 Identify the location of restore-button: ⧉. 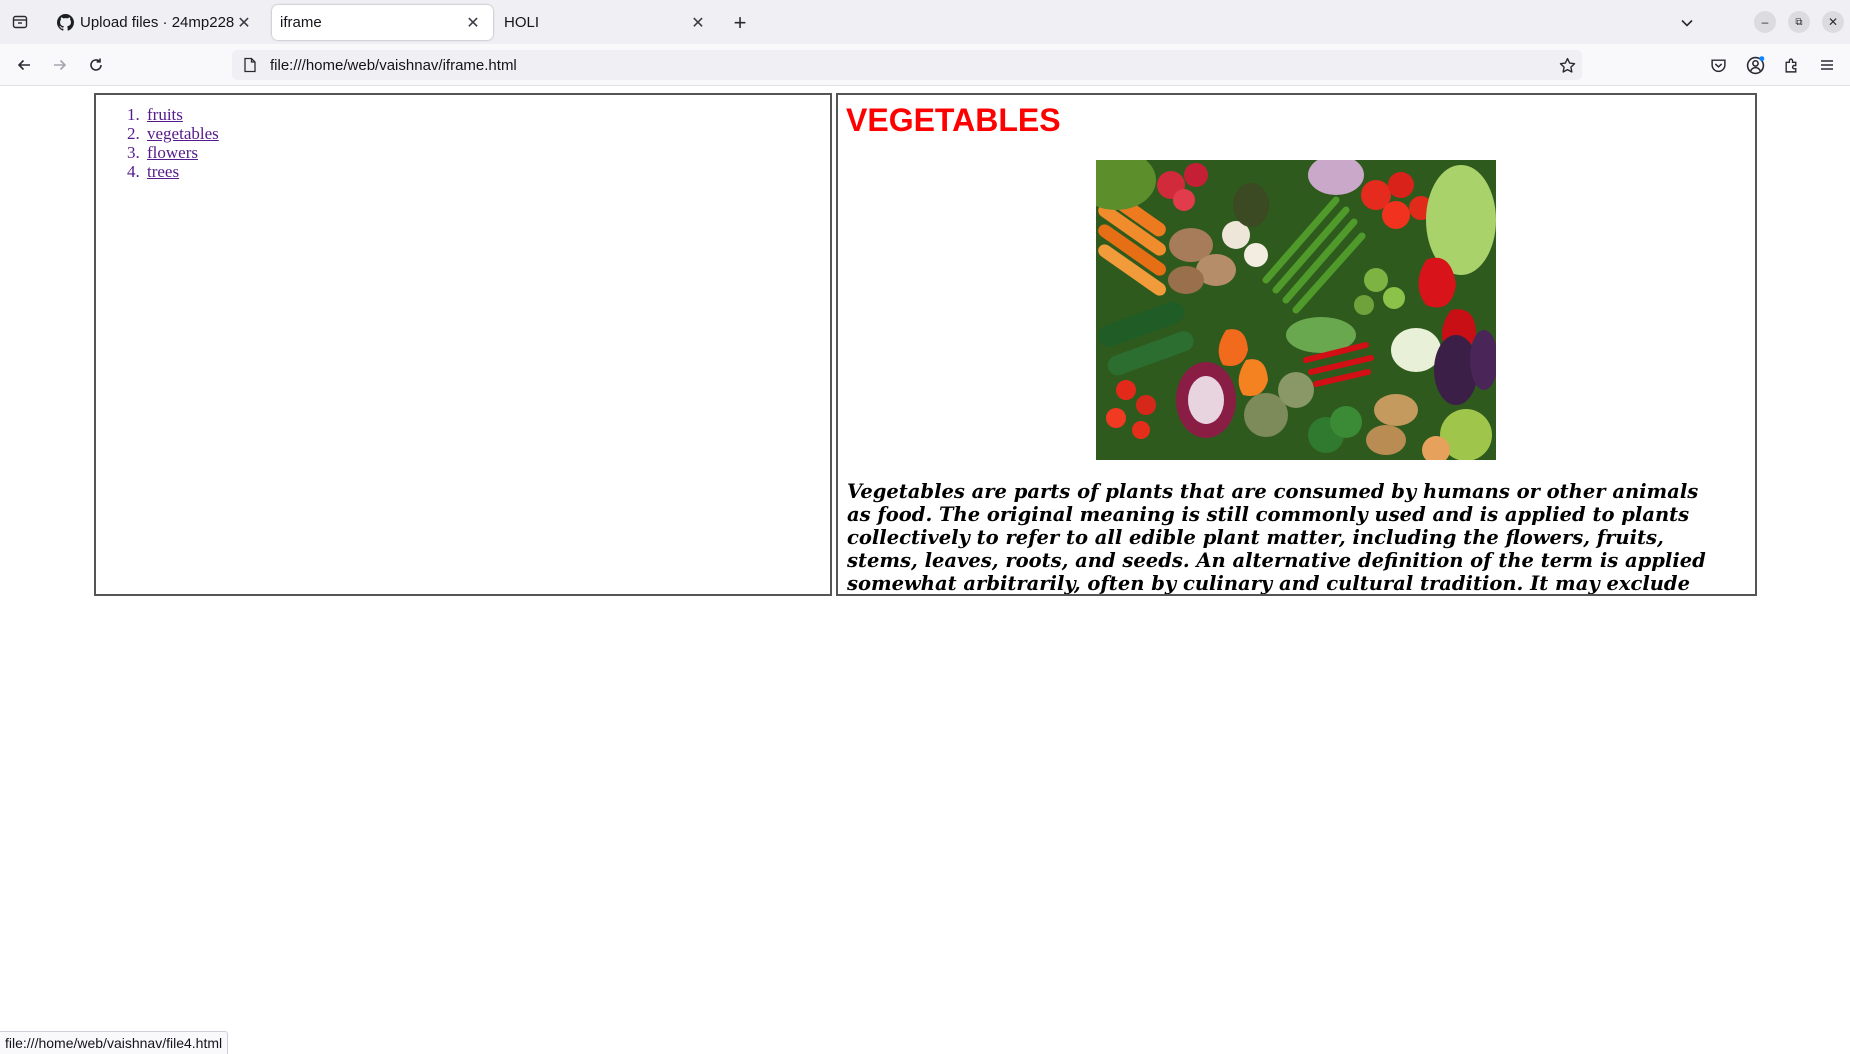
(1799, 22).